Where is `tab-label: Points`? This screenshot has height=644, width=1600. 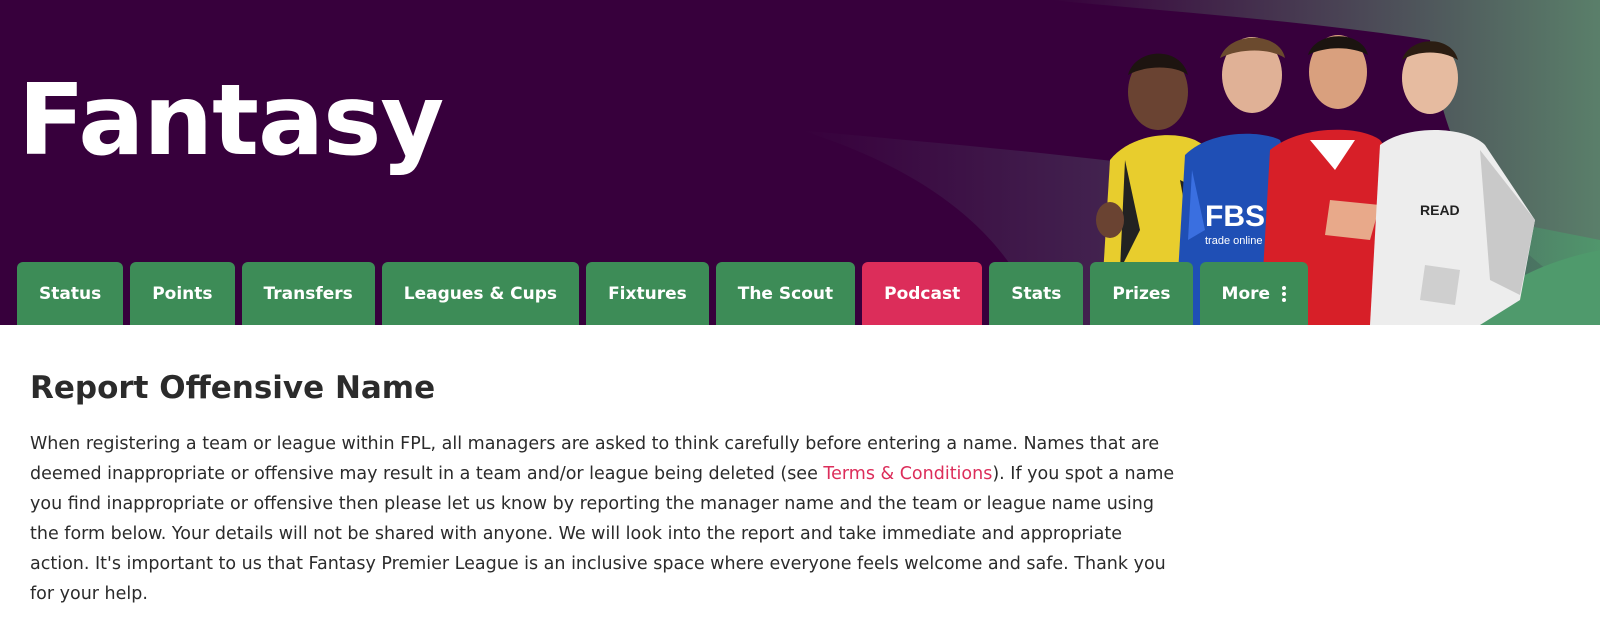
tab-label: Points is located at coordinates (182, 293).